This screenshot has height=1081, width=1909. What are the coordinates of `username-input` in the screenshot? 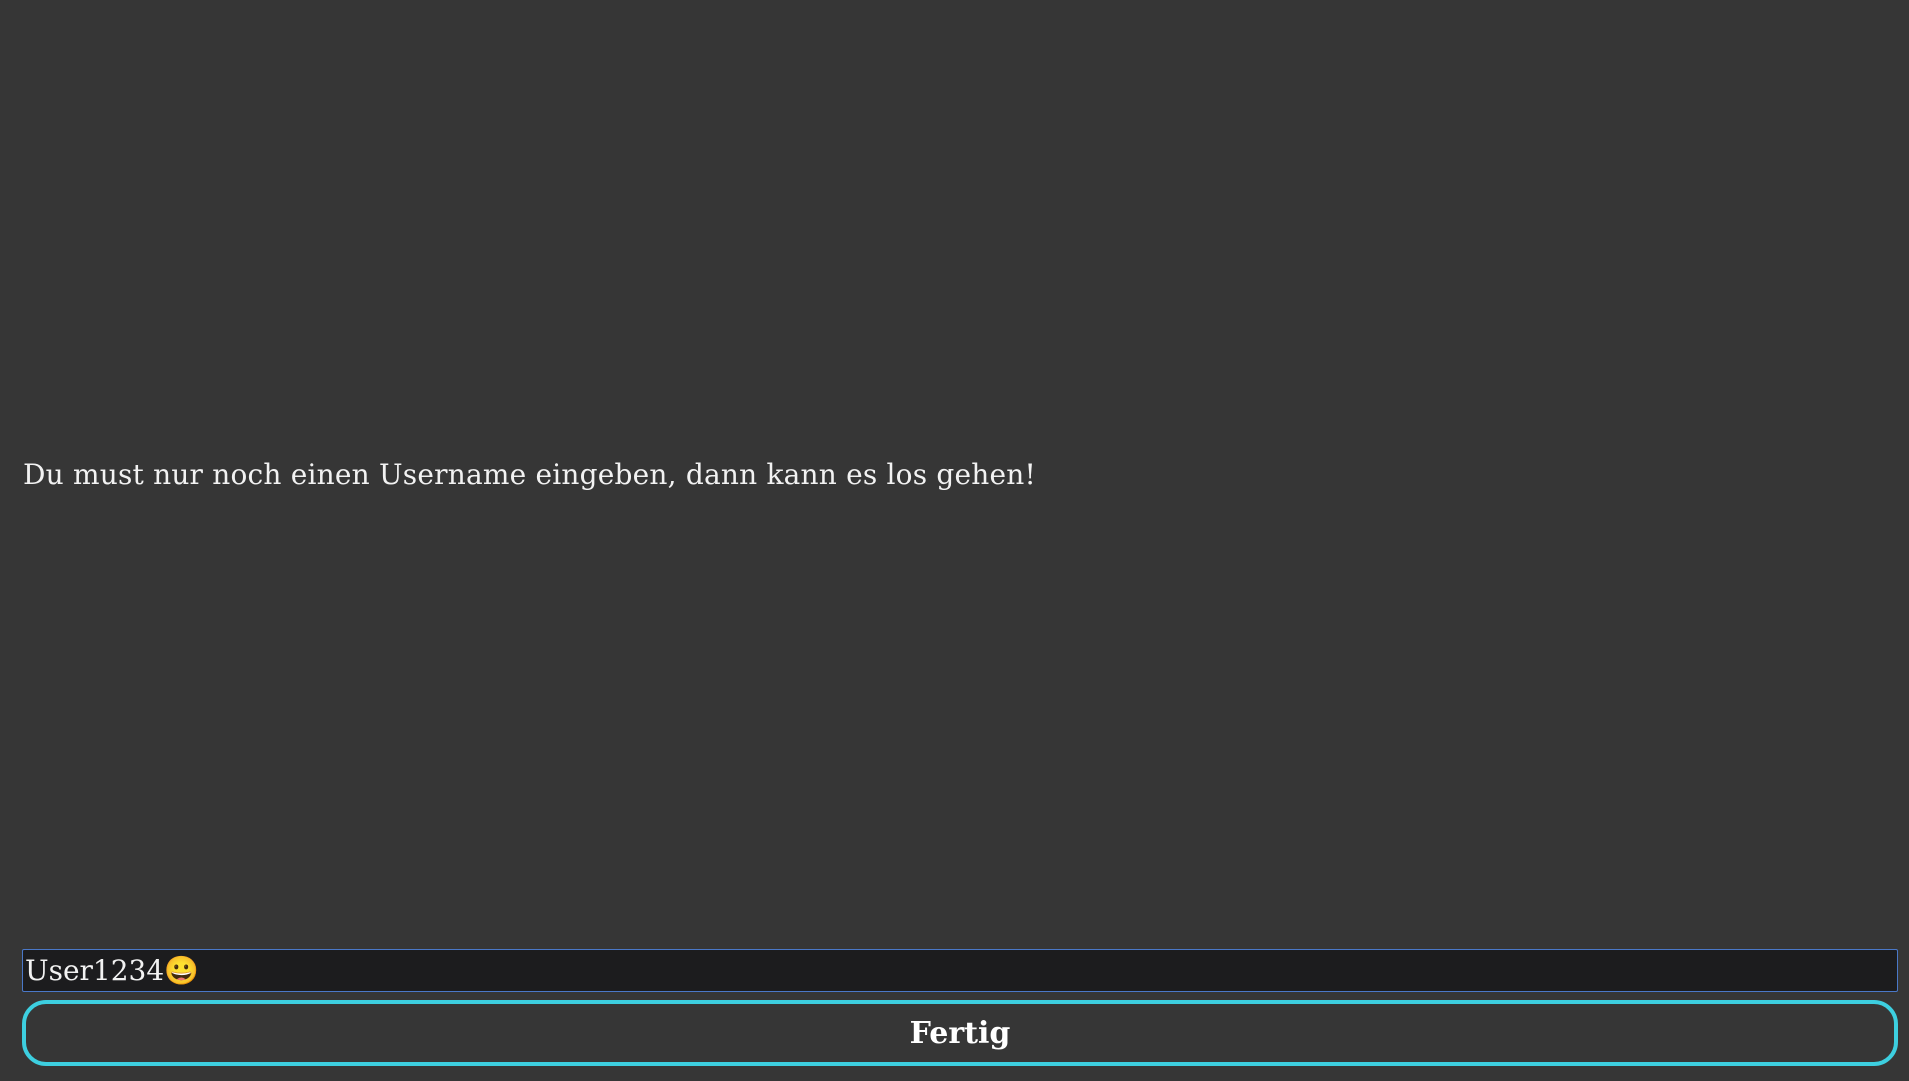 It's located at (960, 970).